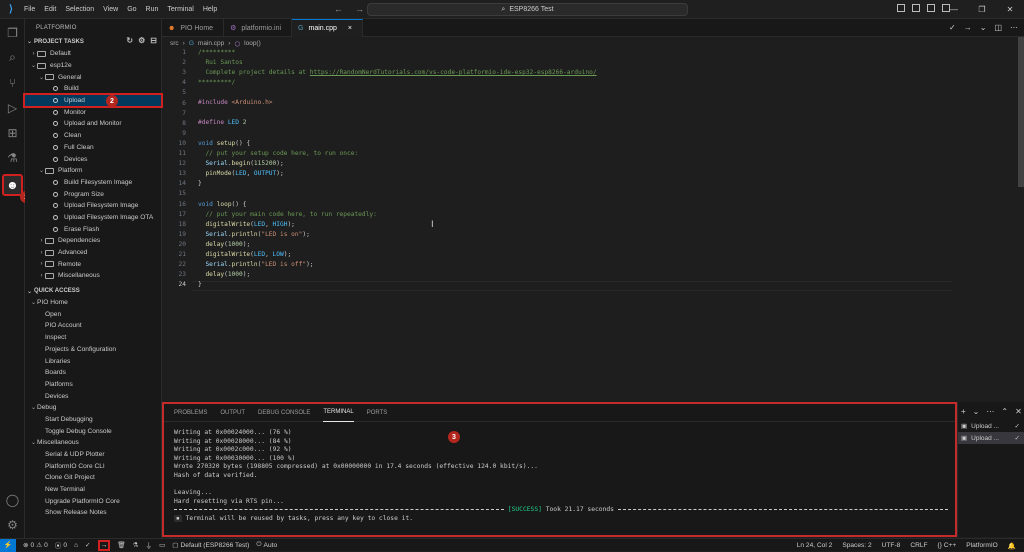  What do you see at coordinates (93, 314) in the screenshot?
I see `tree-item-open: Open` at bounding box center [93, 314].